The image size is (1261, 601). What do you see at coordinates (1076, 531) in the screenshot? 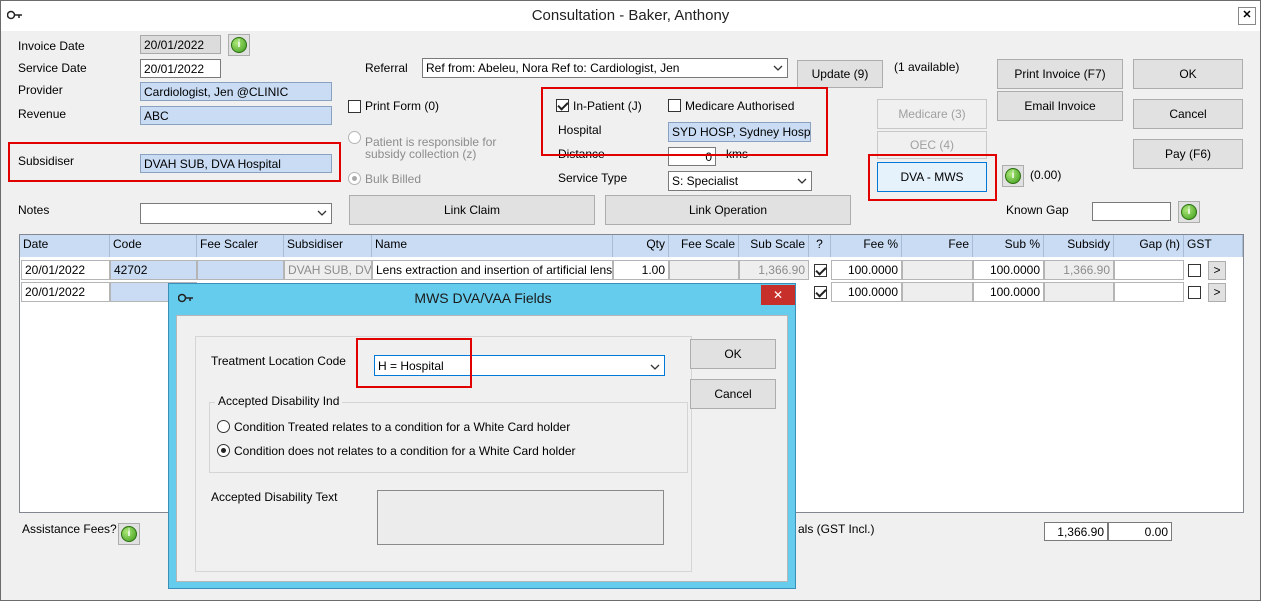
I see `total-amount-field: 1,366.90` at bounding box center [1076, 531].